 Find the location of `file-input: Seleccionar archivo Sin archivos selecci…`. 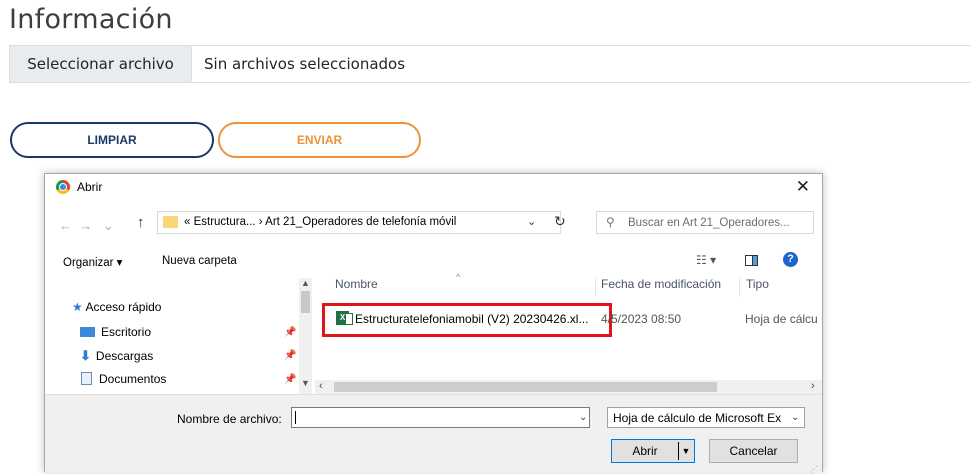

file-input: Seleccionar archivo Sin archivos selecci… is located at coordinates (490, 64).